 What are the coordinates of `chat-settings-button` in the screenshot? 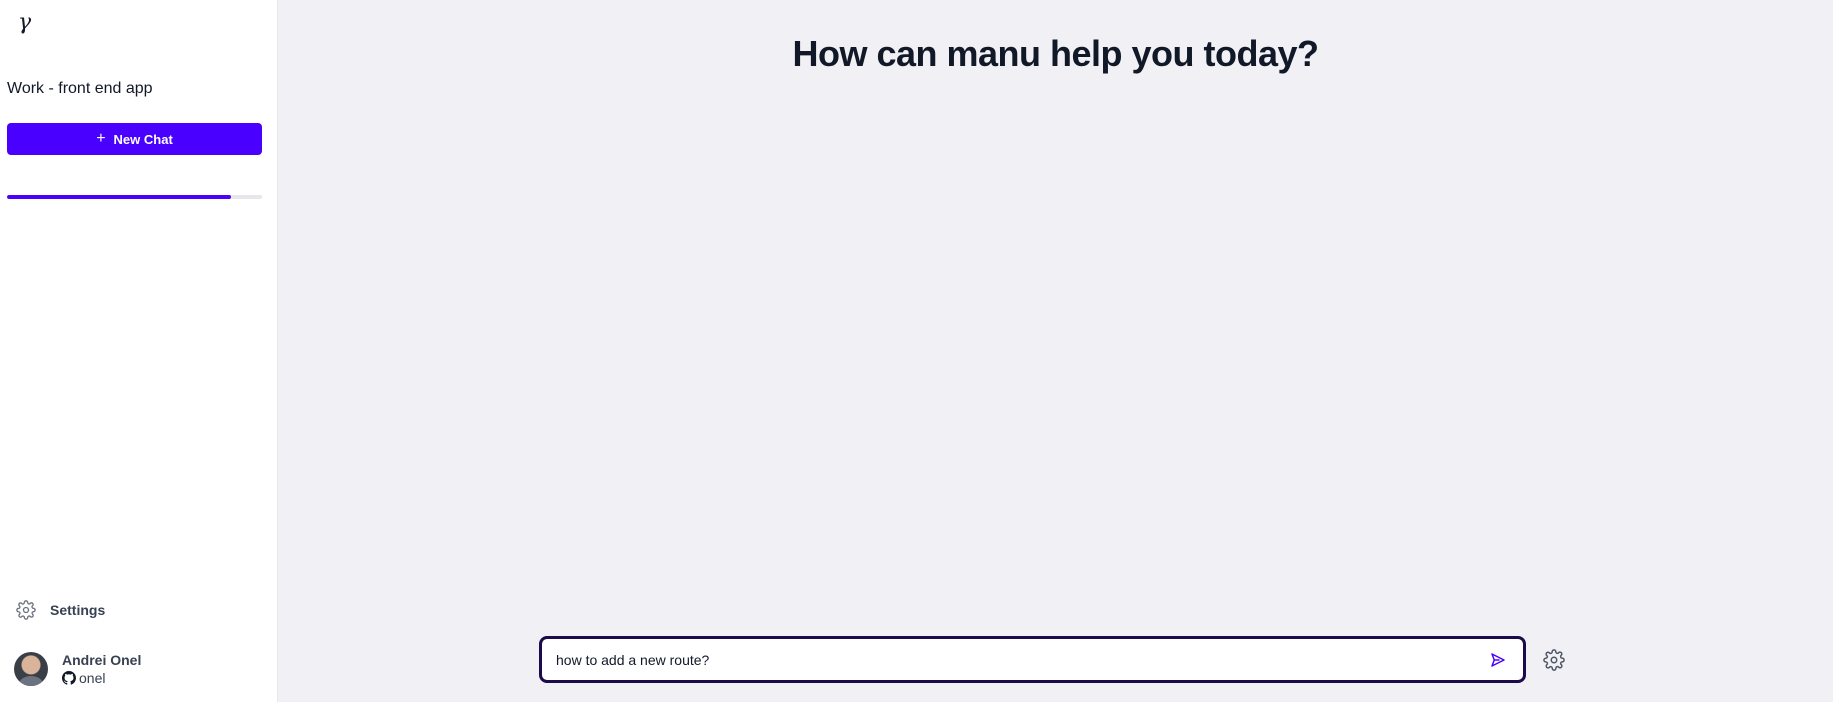 It's located at (1554, 660).